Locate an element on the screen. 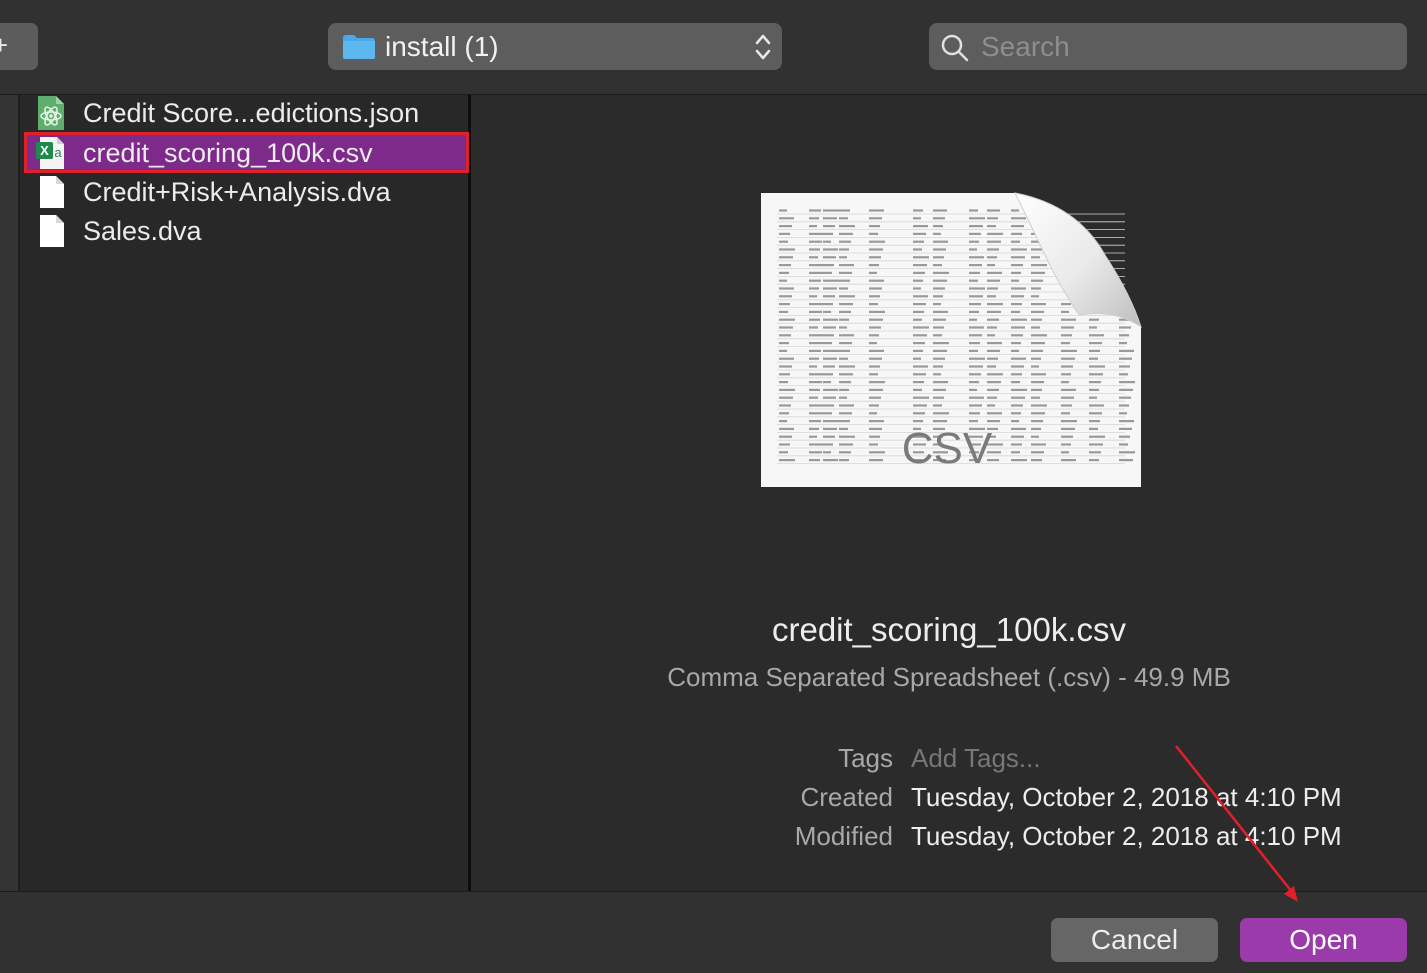  svg-text: X is located at coordinates (44, 150).